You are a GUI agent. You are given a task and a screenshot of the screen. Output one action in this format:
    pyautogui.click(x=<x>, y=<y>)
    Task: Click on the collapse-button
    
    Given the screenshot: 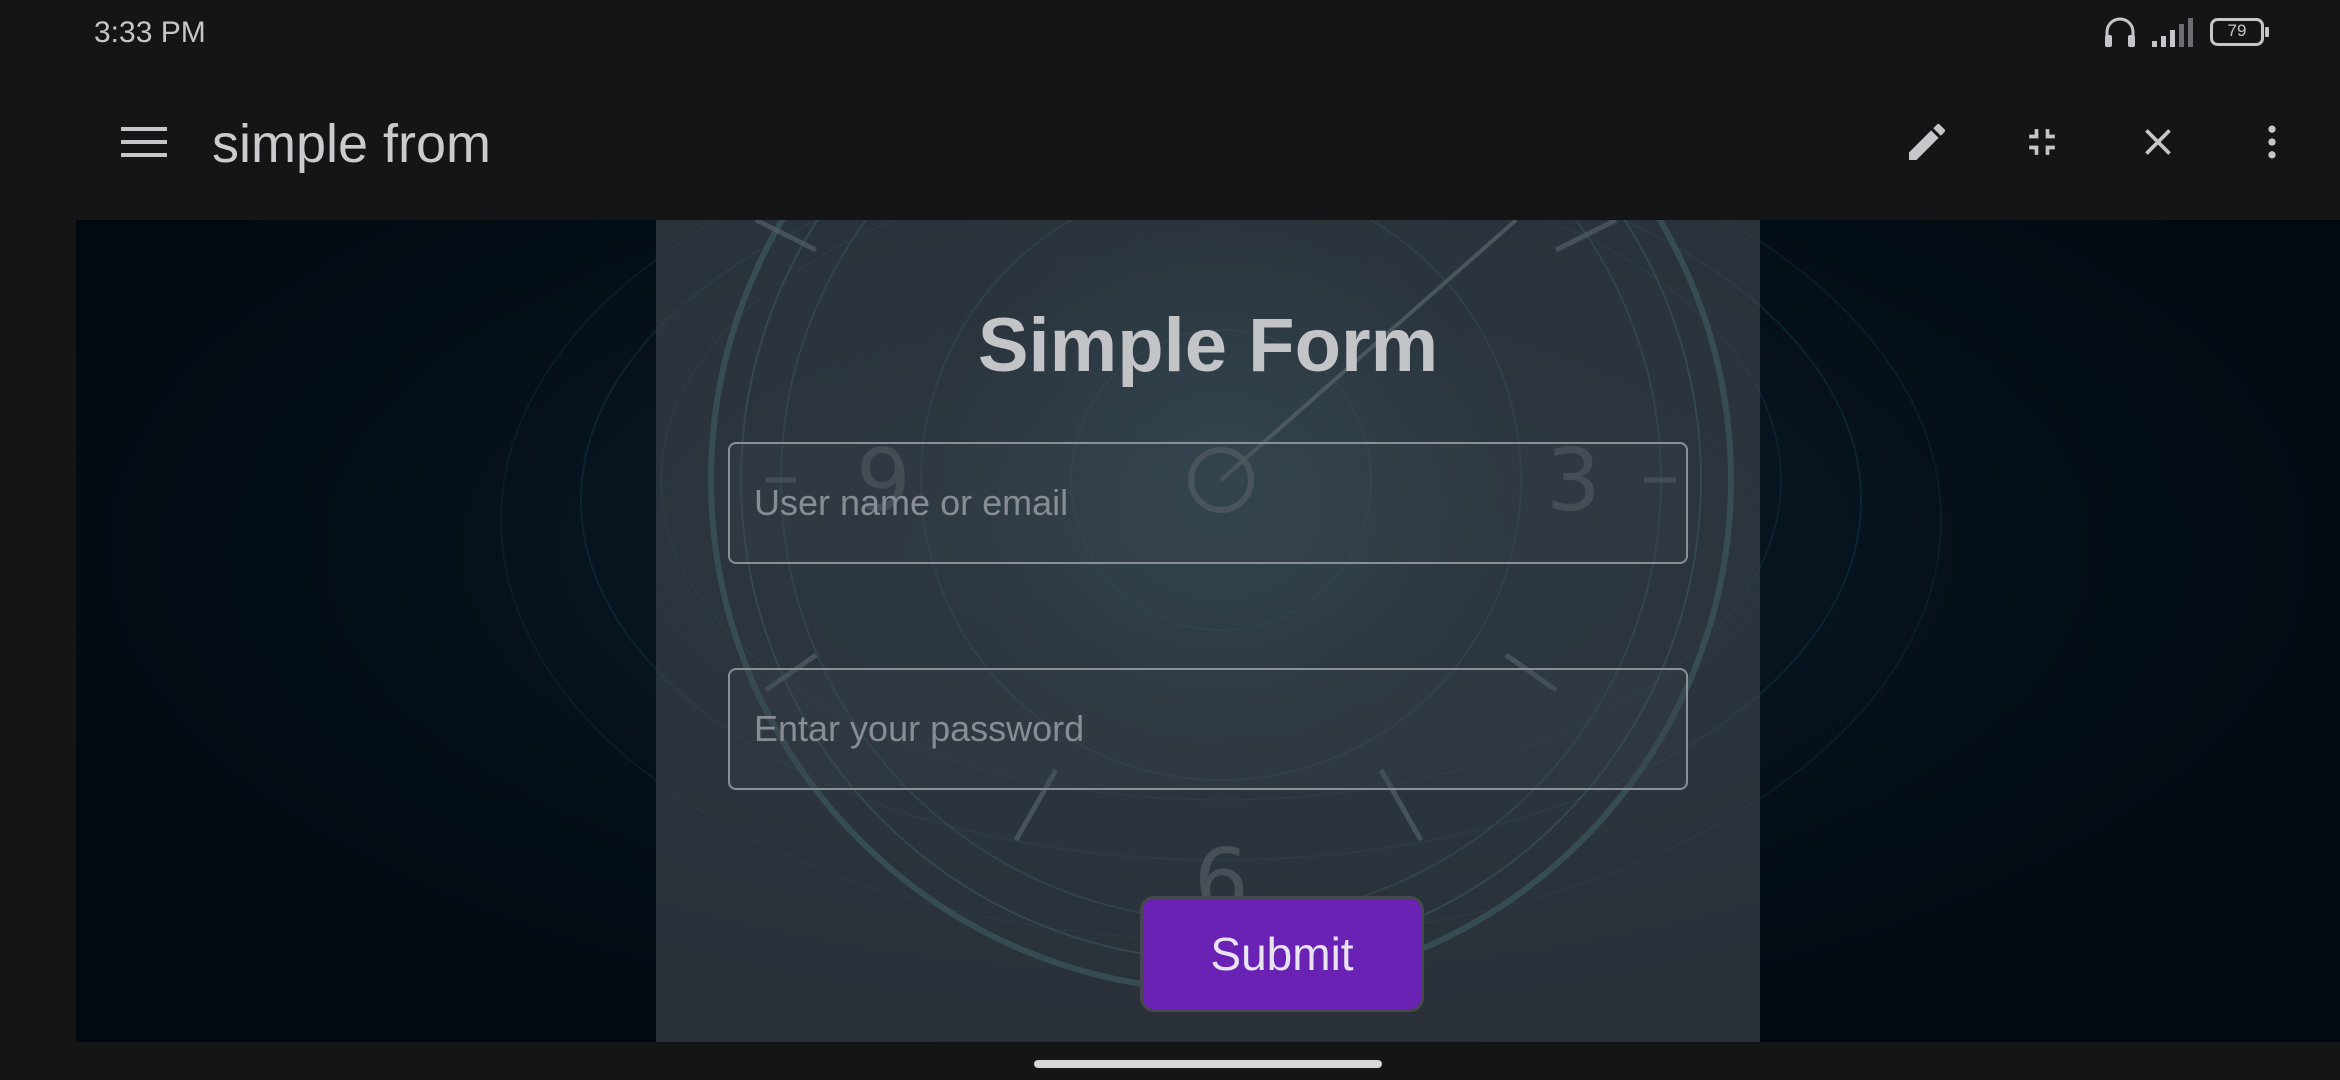 What is the action you would take?
    pyautogui.click(x=2042, y=144)
    